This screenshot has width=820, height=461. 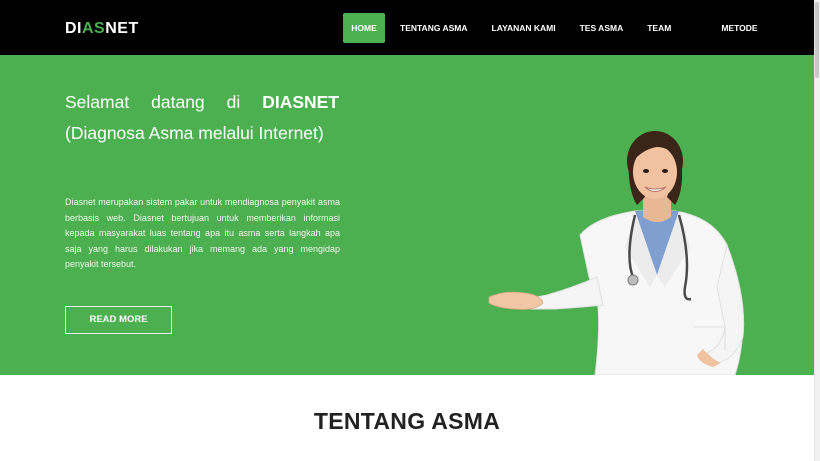 I want to click on page-scrollbar, so click(x=817, y=230).